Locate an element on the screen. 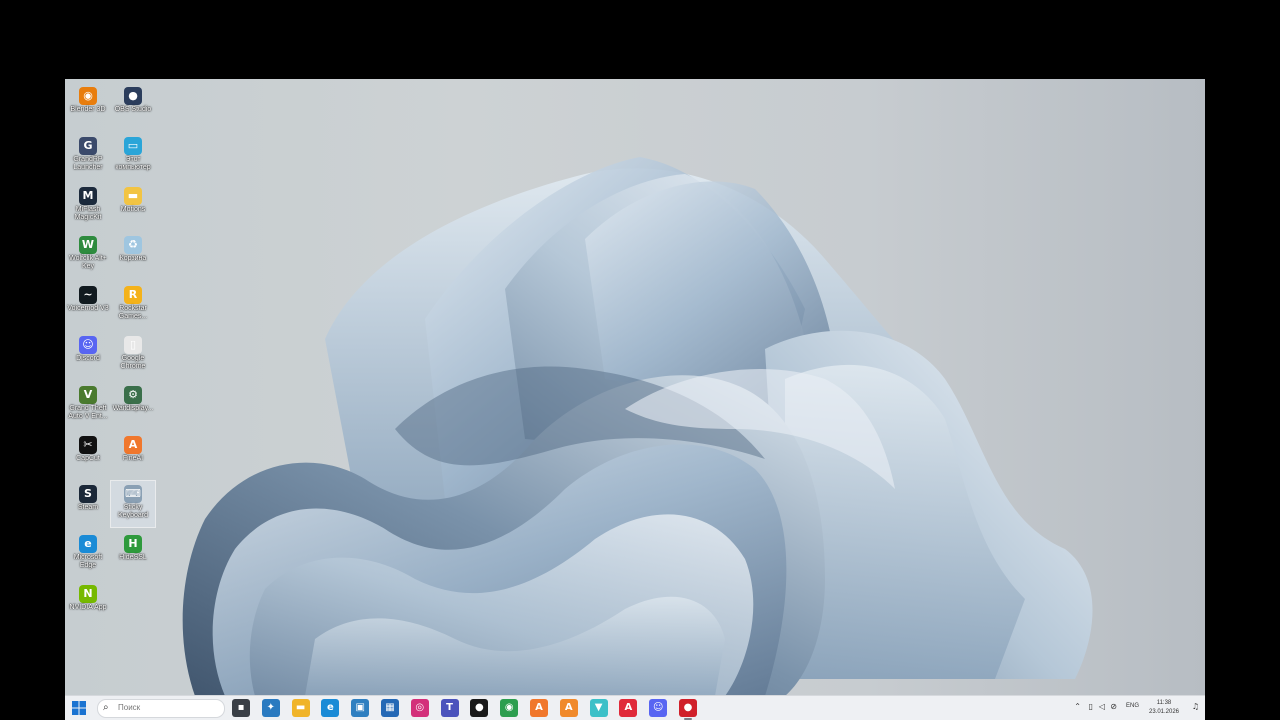  app-icon: V is located at coordinates (88, 394).